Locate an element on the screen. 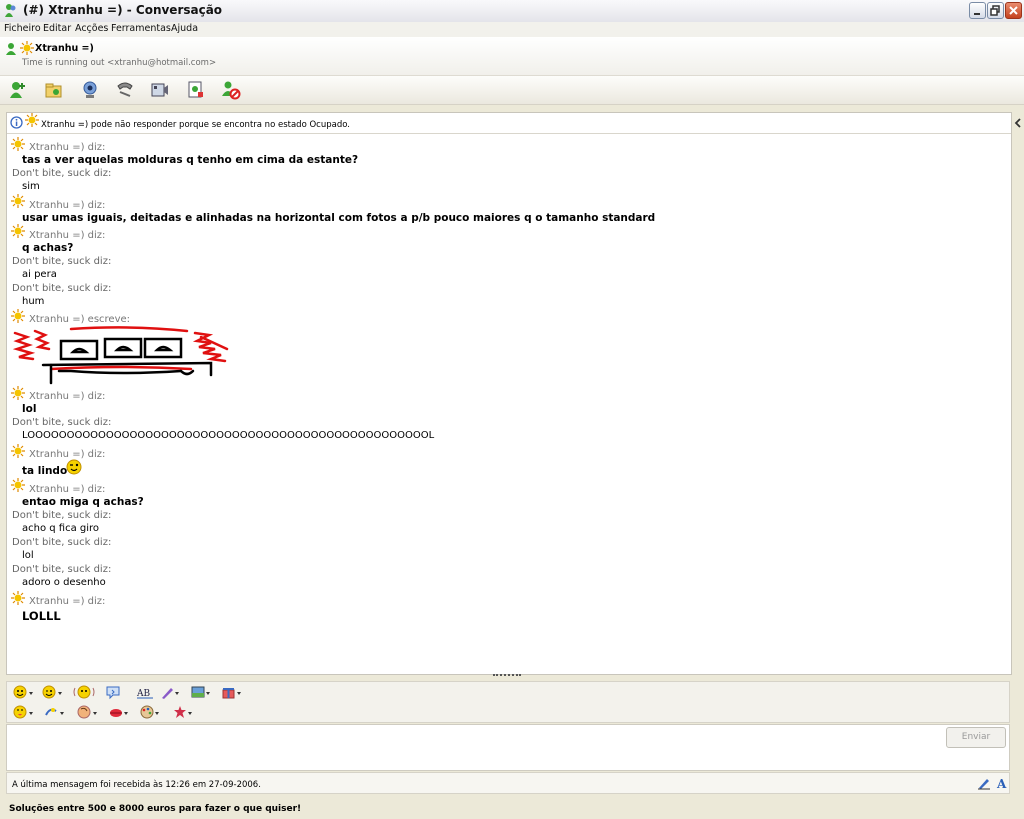 The image size is (1024, 819). gift-icon is located at coordinates (232, 692).